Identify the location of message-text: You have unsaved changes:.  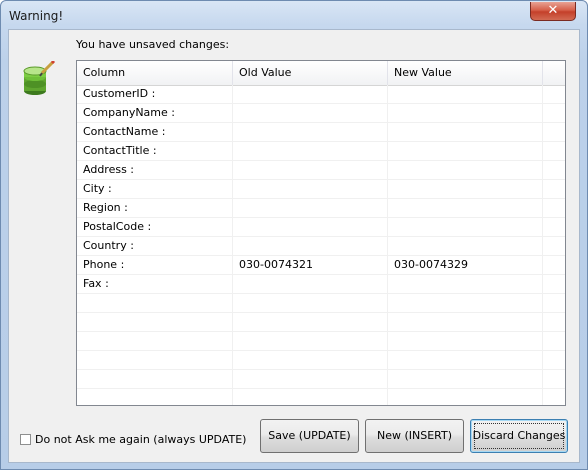
(153, 44).